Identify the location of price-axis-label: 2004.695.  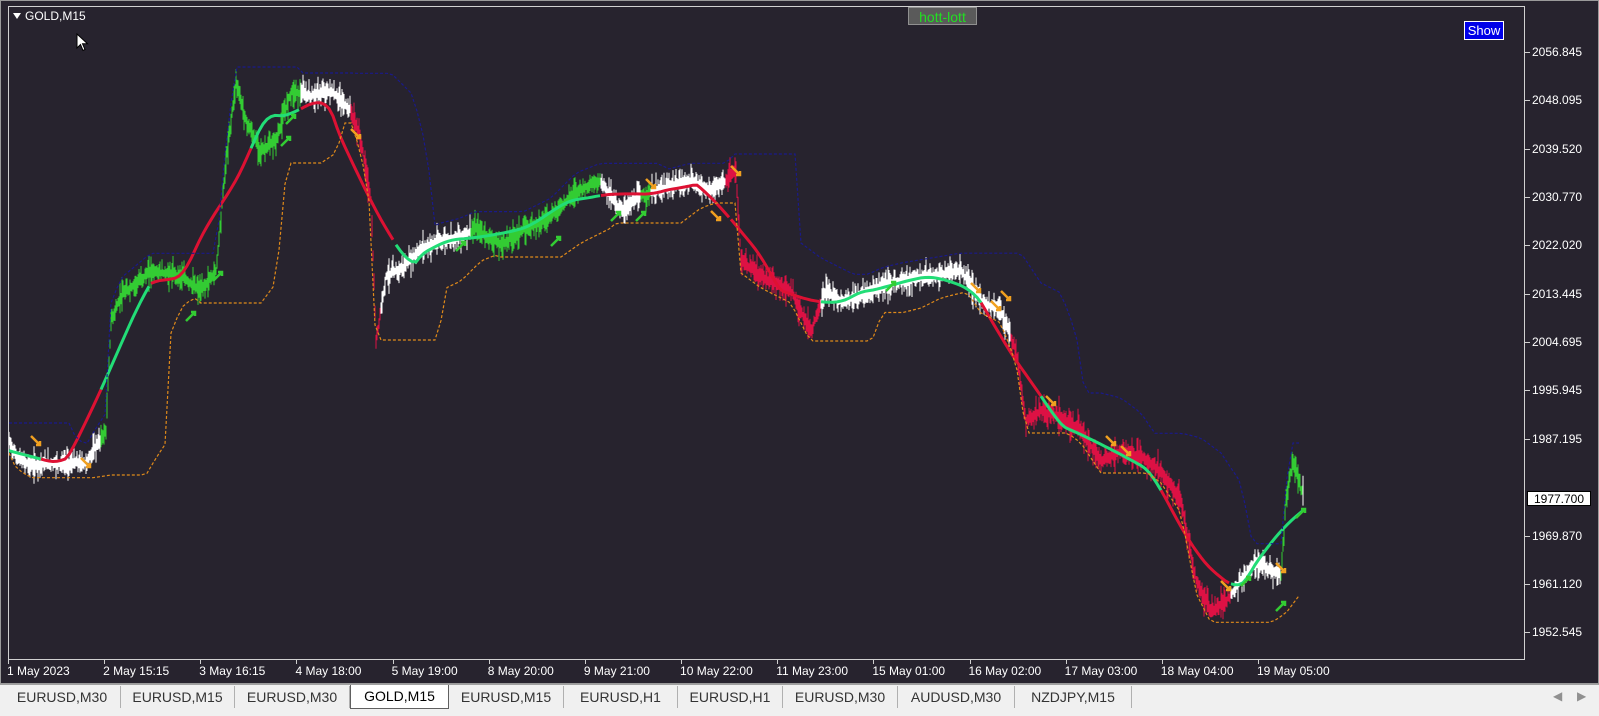
(1557, 342).